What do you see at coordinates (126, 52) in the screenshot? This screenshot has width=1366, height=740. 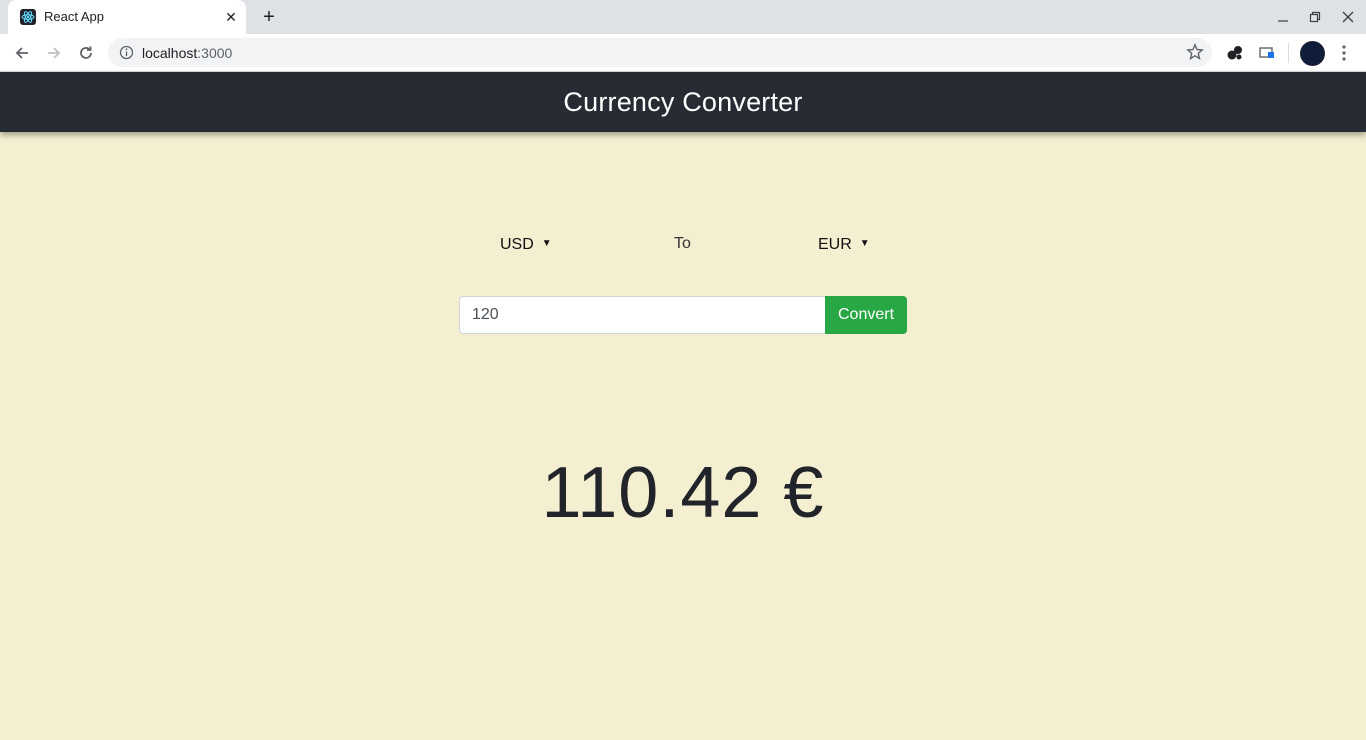 I see `info-icon` at bounding box center [126, 52].